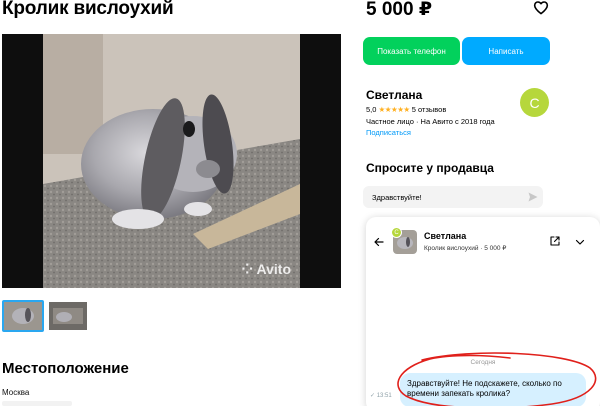  Describe the element at coordinates (388, 132) in the screenshot. I see `subscribe-link: Подписаться` at that location.